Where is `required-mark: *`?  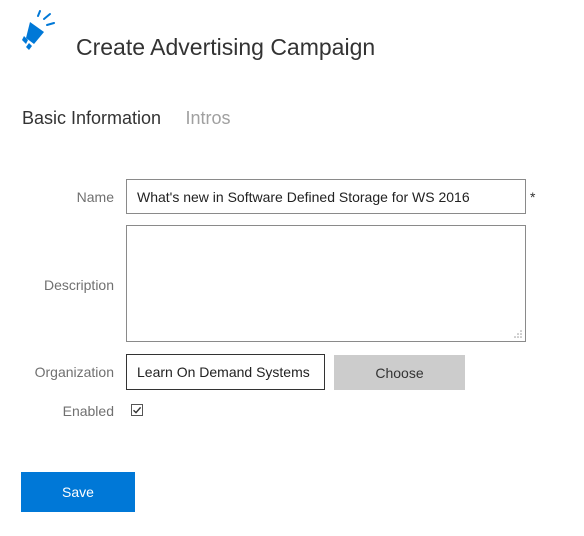 required-mark: * is located at coordinates (533, 197).